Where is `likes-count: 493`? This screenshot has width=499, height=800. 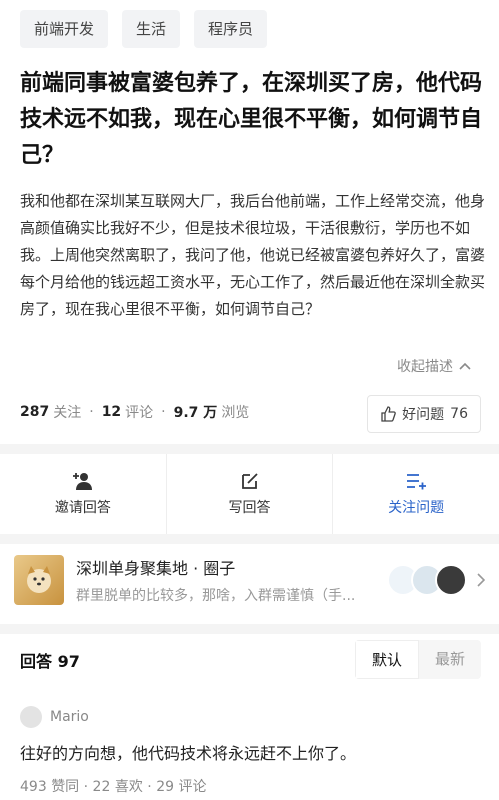 likes-count: 493 is located at coordinates (33, 787).